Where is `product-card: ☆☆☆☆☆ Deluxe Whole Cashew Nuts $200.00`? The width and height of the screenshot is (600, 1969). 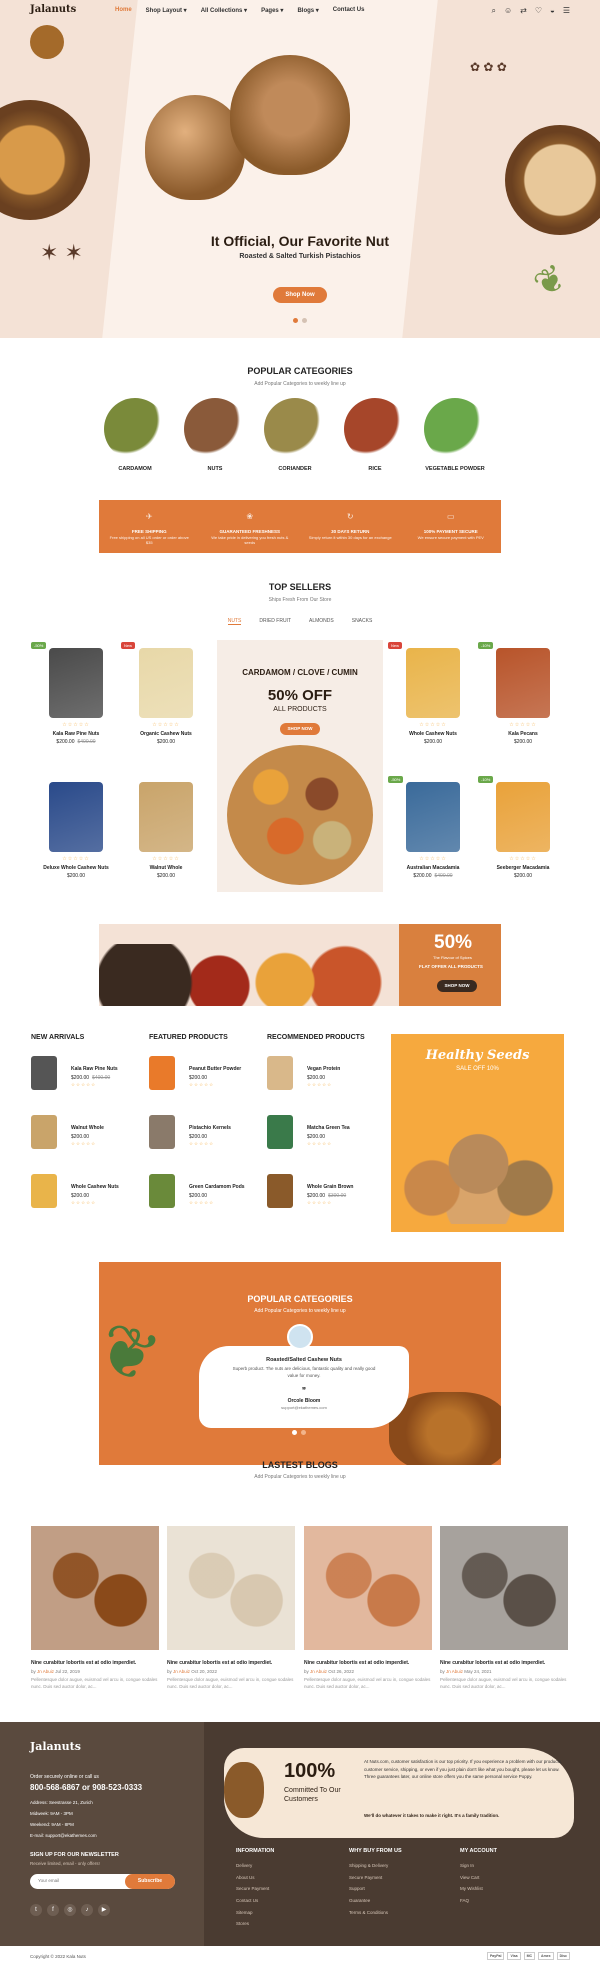 product-card: ☆☆☆☆☆ Deluxe Whole Cashew Nuts $200.00 is located at coordinates (76, 830).